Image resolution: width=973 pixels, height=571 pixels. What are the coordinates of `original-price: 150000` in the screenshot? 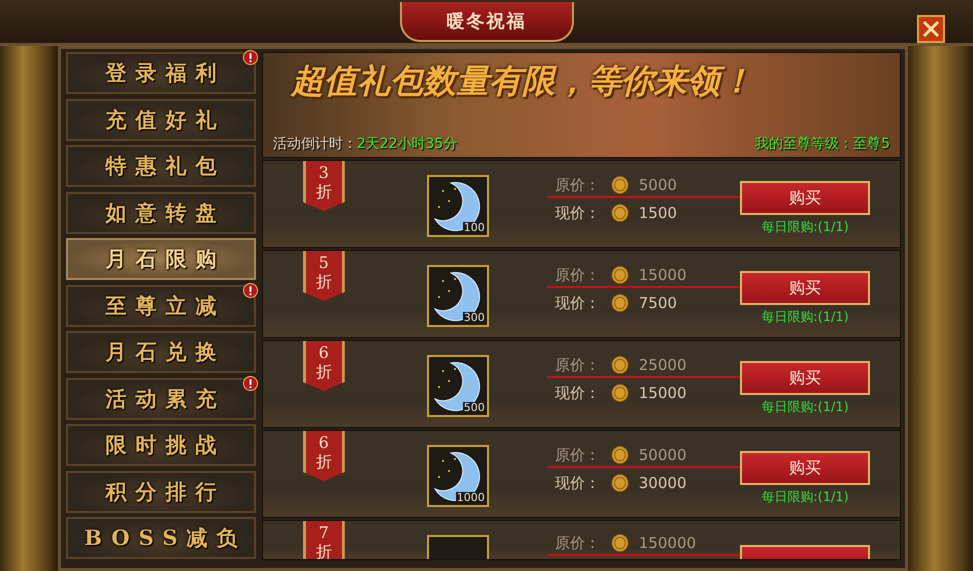 It's located at (668, 543).